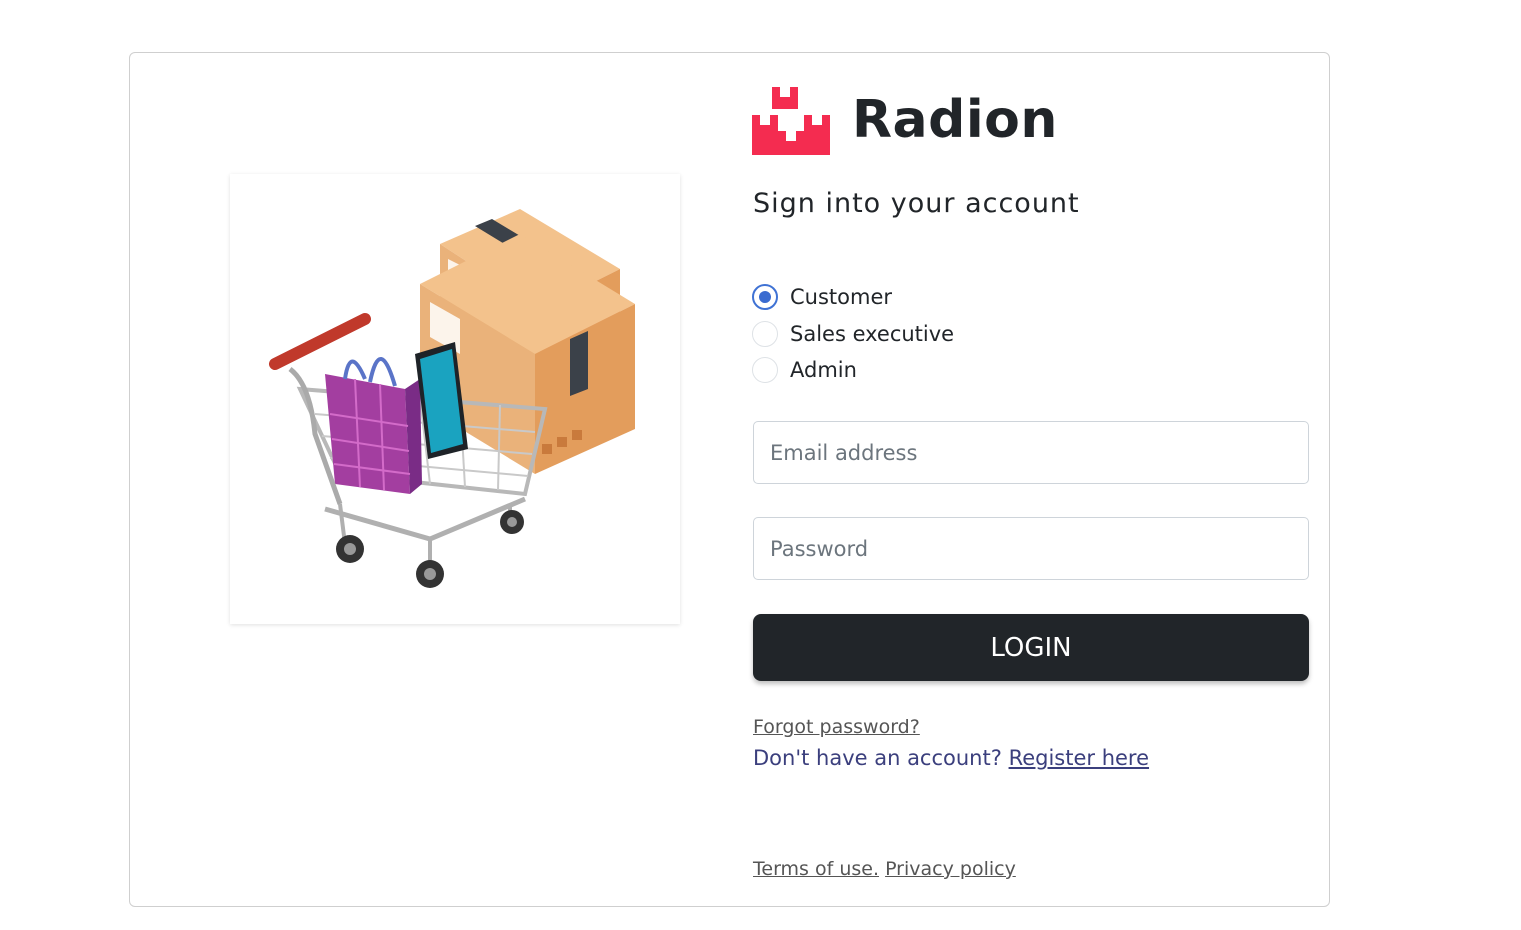 Image resolution: width=1521 pixels, height=930 pixels. I want to click on role-option-sales-executive: Sales executive, so click(853, 334).